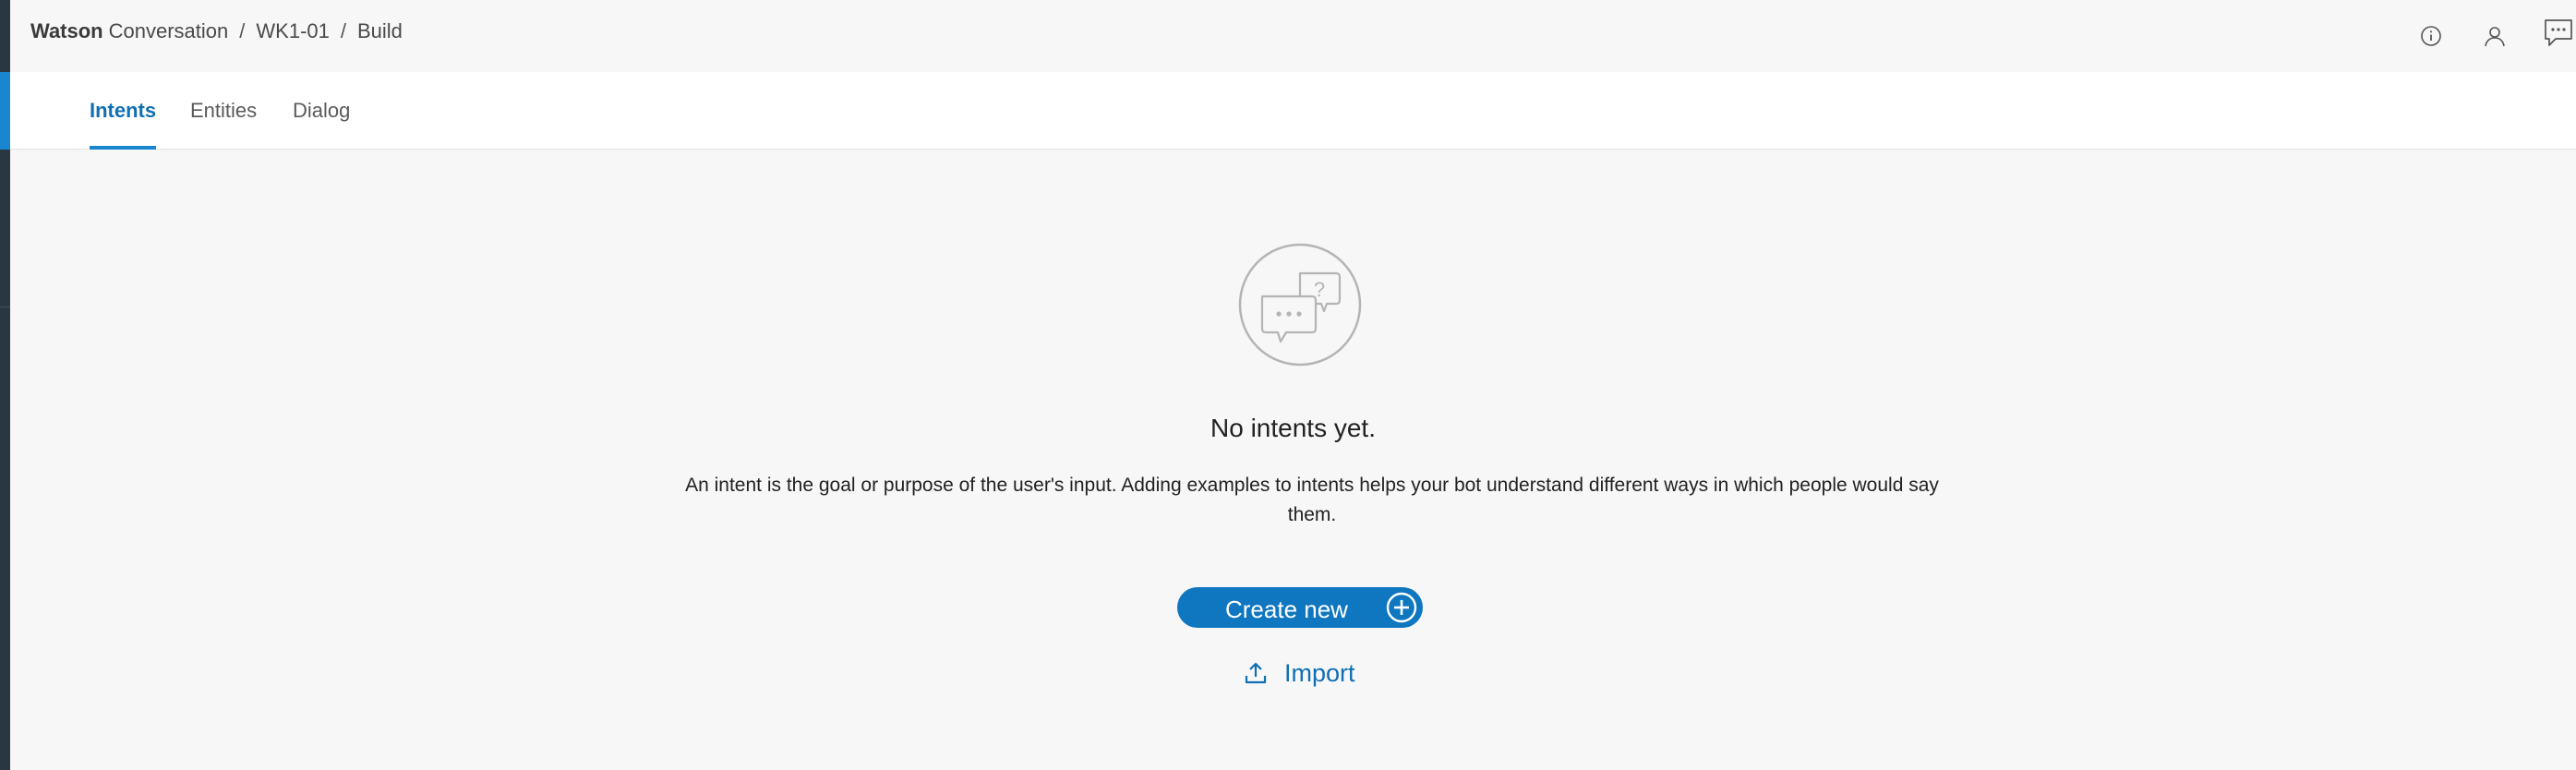  I want to click on info-button, so click(2431, 36).